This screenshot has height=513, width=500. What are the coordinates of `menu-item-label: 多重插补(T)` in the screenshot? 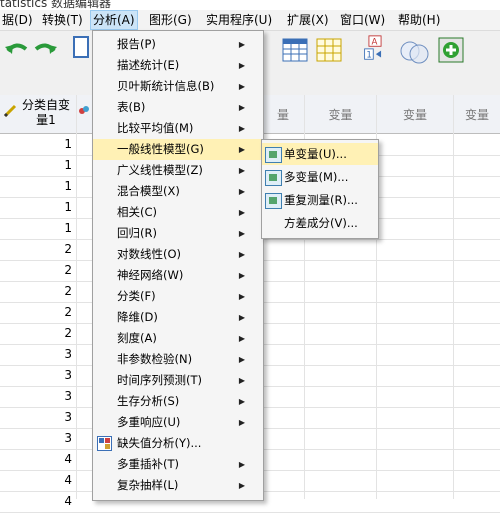 It's located at (148, 464).